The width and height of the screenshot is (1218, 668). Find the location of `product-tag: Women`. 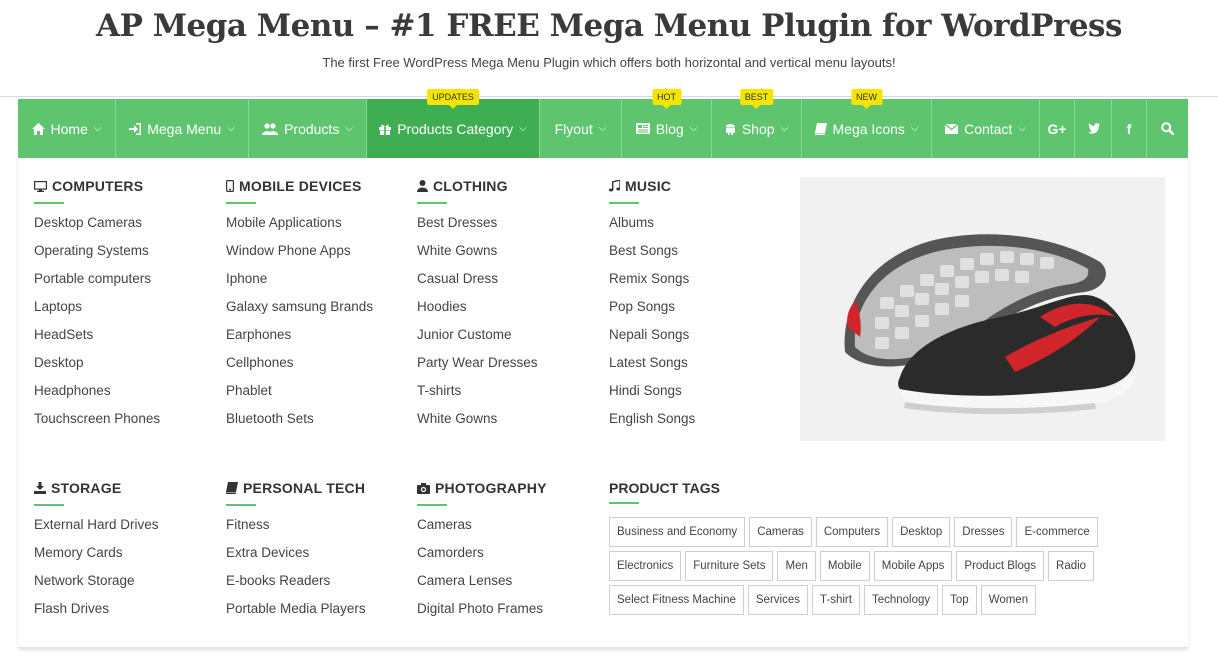

product-tag: Women is located at coordinates (1008, 600).